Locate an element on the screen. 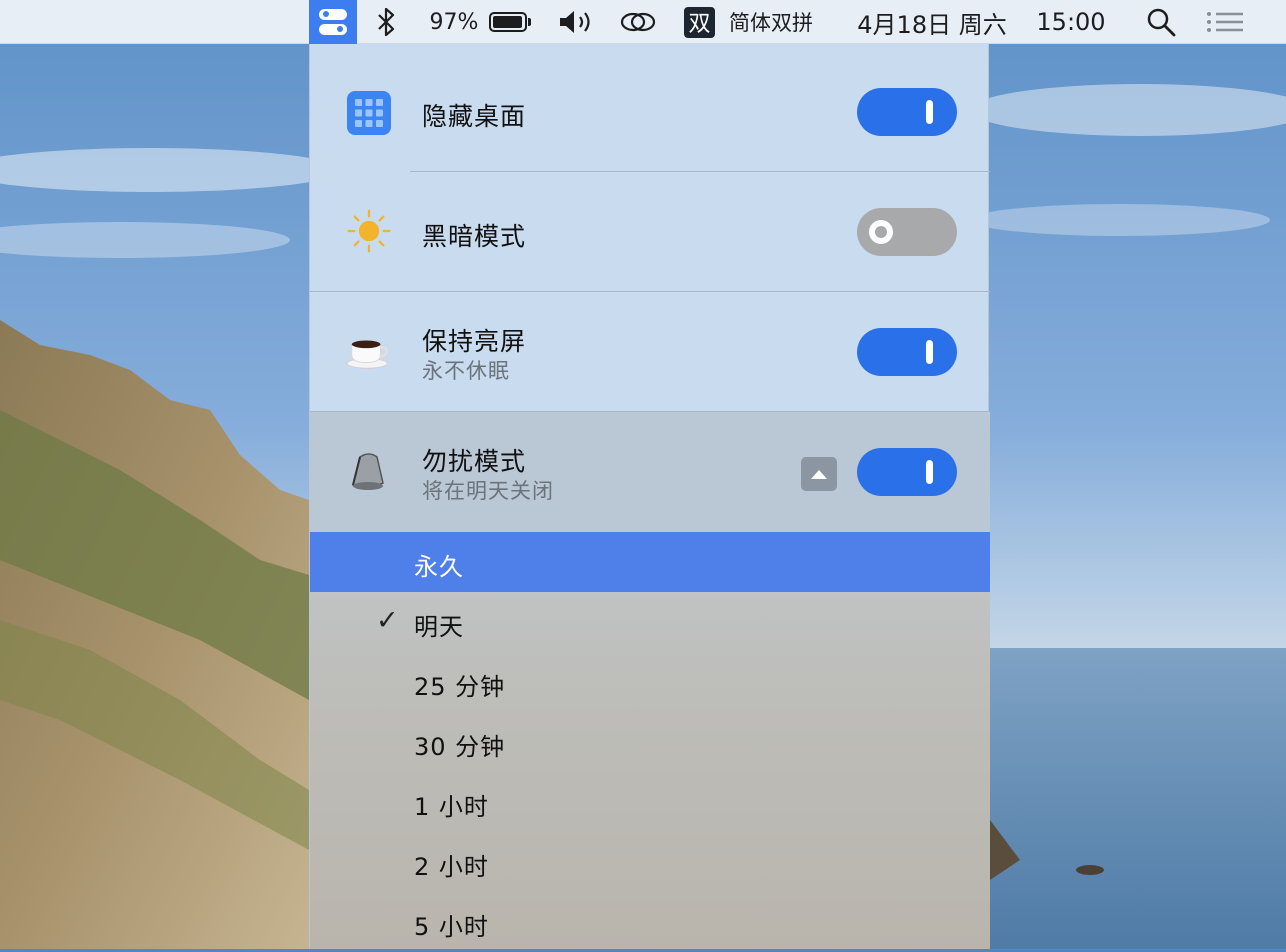 Image resolution: width=1286 pixels, height=952 pixels. bluetooth-icon is located at coordinates (386, 22).